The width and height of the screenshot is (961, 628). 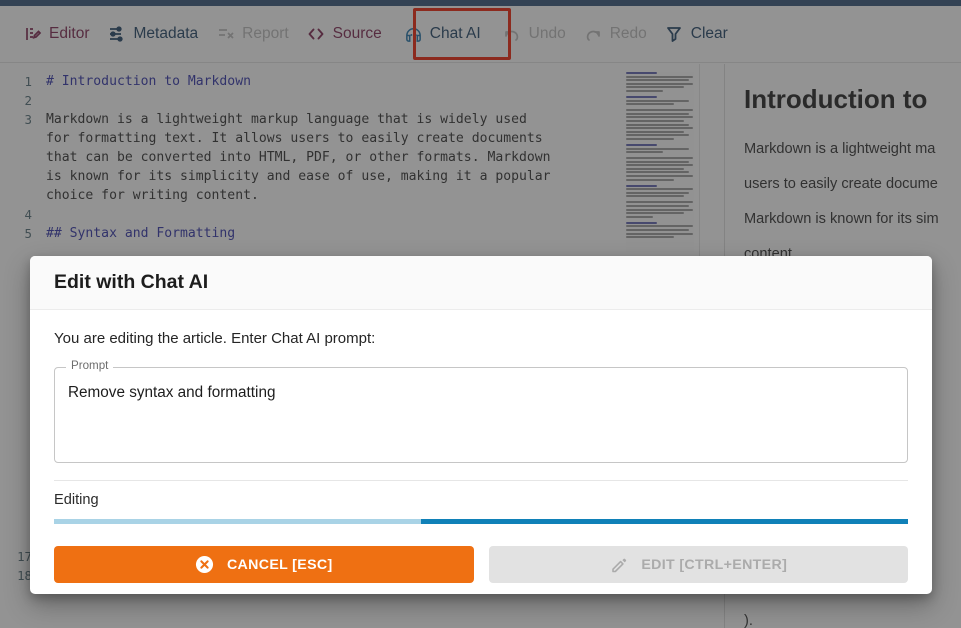 I want to click on prompt-input-value: Remove syntax and formatting, so click(x=481, y=393).